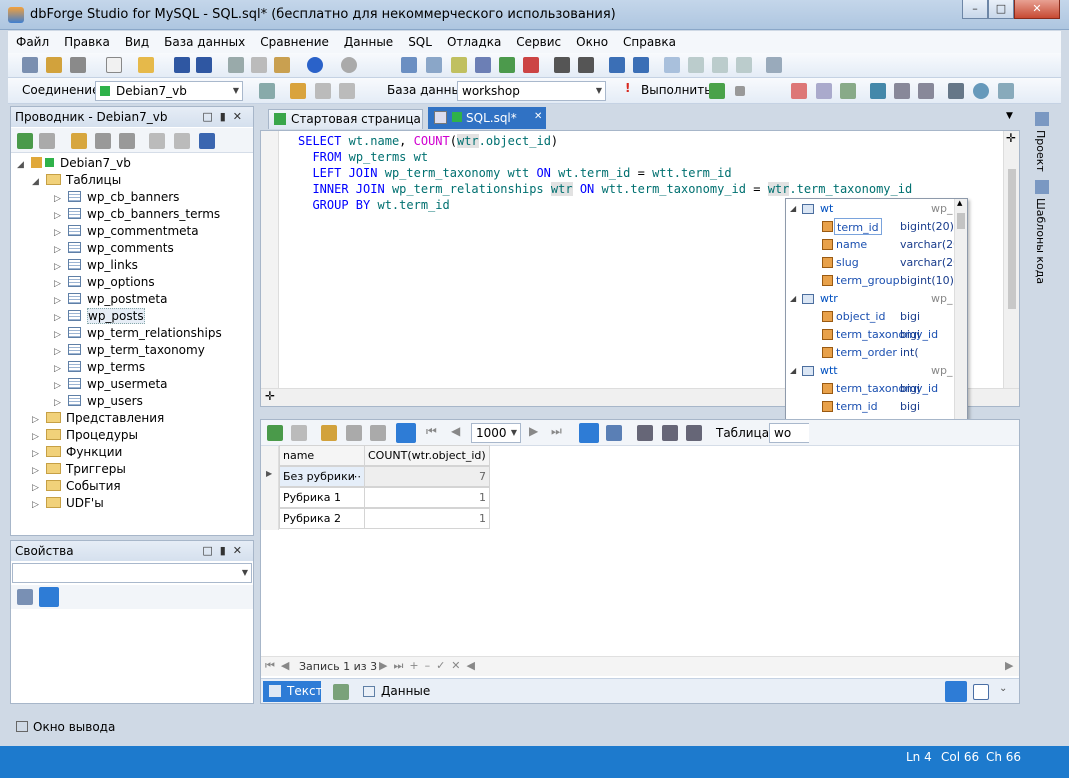 The width and height of the screenshot is (1069, 778). What do you see at coordinates (744, 65) in the screenshot?
I see `bookmark-clear-icon` at bounding box center [744, 65].